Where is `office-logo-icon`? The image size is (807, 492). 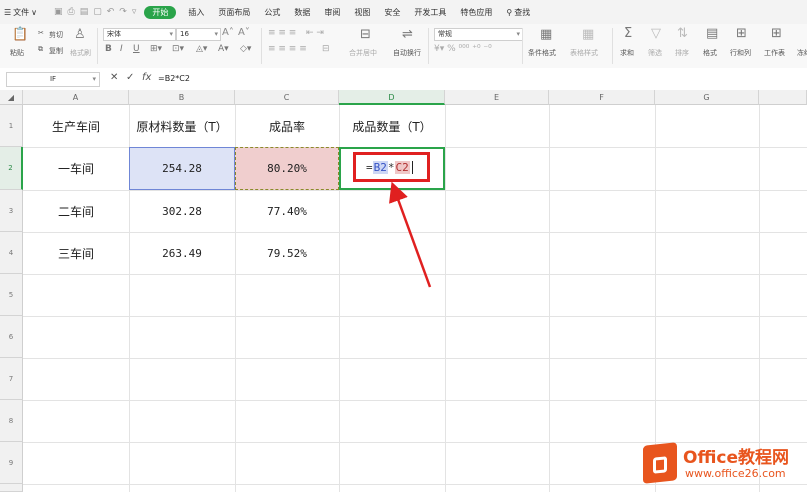
office-logo-icon is located at coordinates (660, 463).